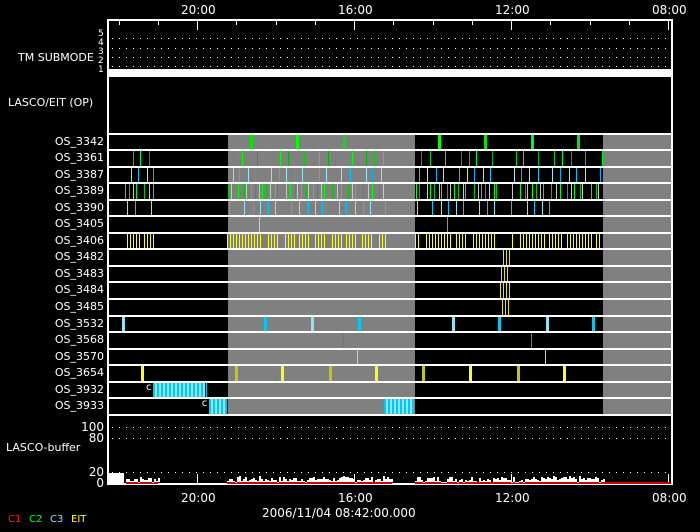 Image resolution: width=700 pixels, height=532 pixels. What do you see at coordinates (391, 48) in the screenshot?
I see `submode-gridline` at bounding box center [391, 48].